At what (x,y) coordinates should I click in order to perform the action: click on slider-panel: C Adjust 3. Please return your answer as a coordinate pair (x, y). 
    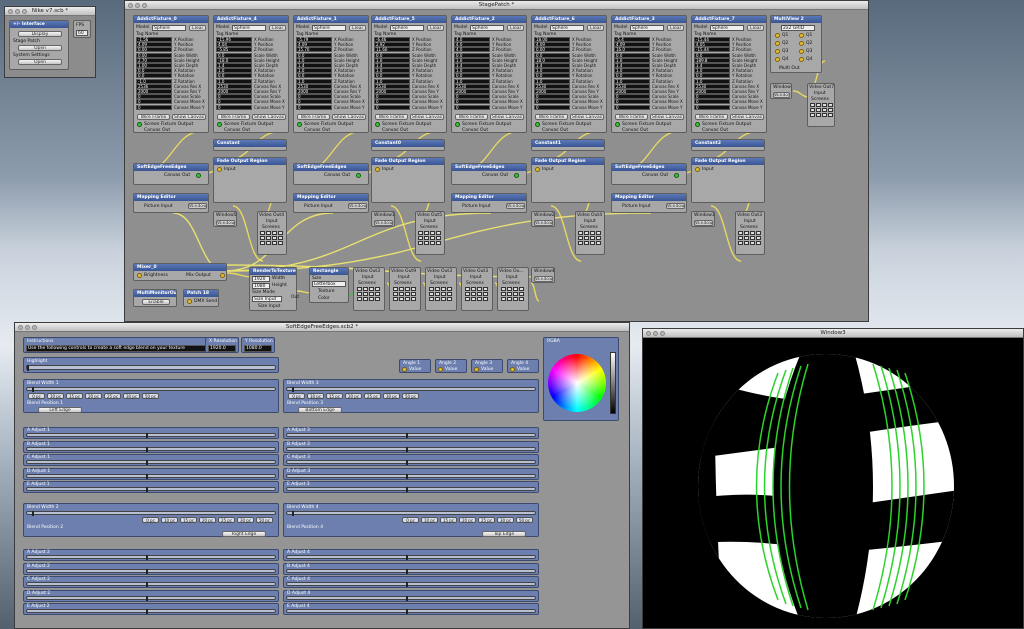
    Looking at the image, I should click on (411, 460).